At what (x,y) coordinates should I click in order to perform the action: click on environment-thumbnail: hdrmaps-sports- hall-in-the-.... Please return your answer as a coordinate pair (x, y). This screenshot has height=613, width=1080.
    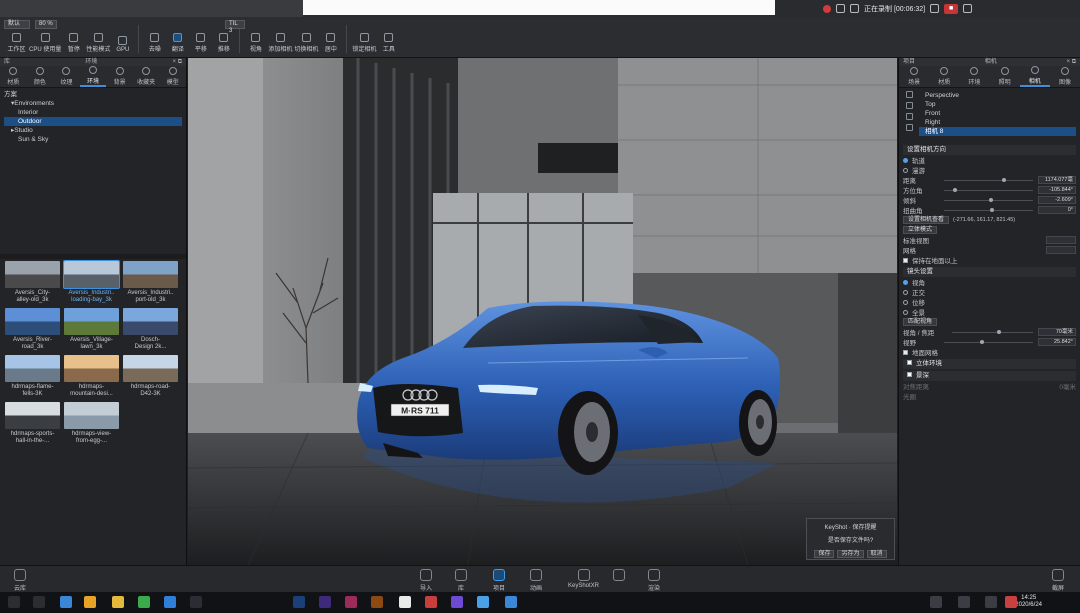
    Looking at the image, I should click on (32, 424).